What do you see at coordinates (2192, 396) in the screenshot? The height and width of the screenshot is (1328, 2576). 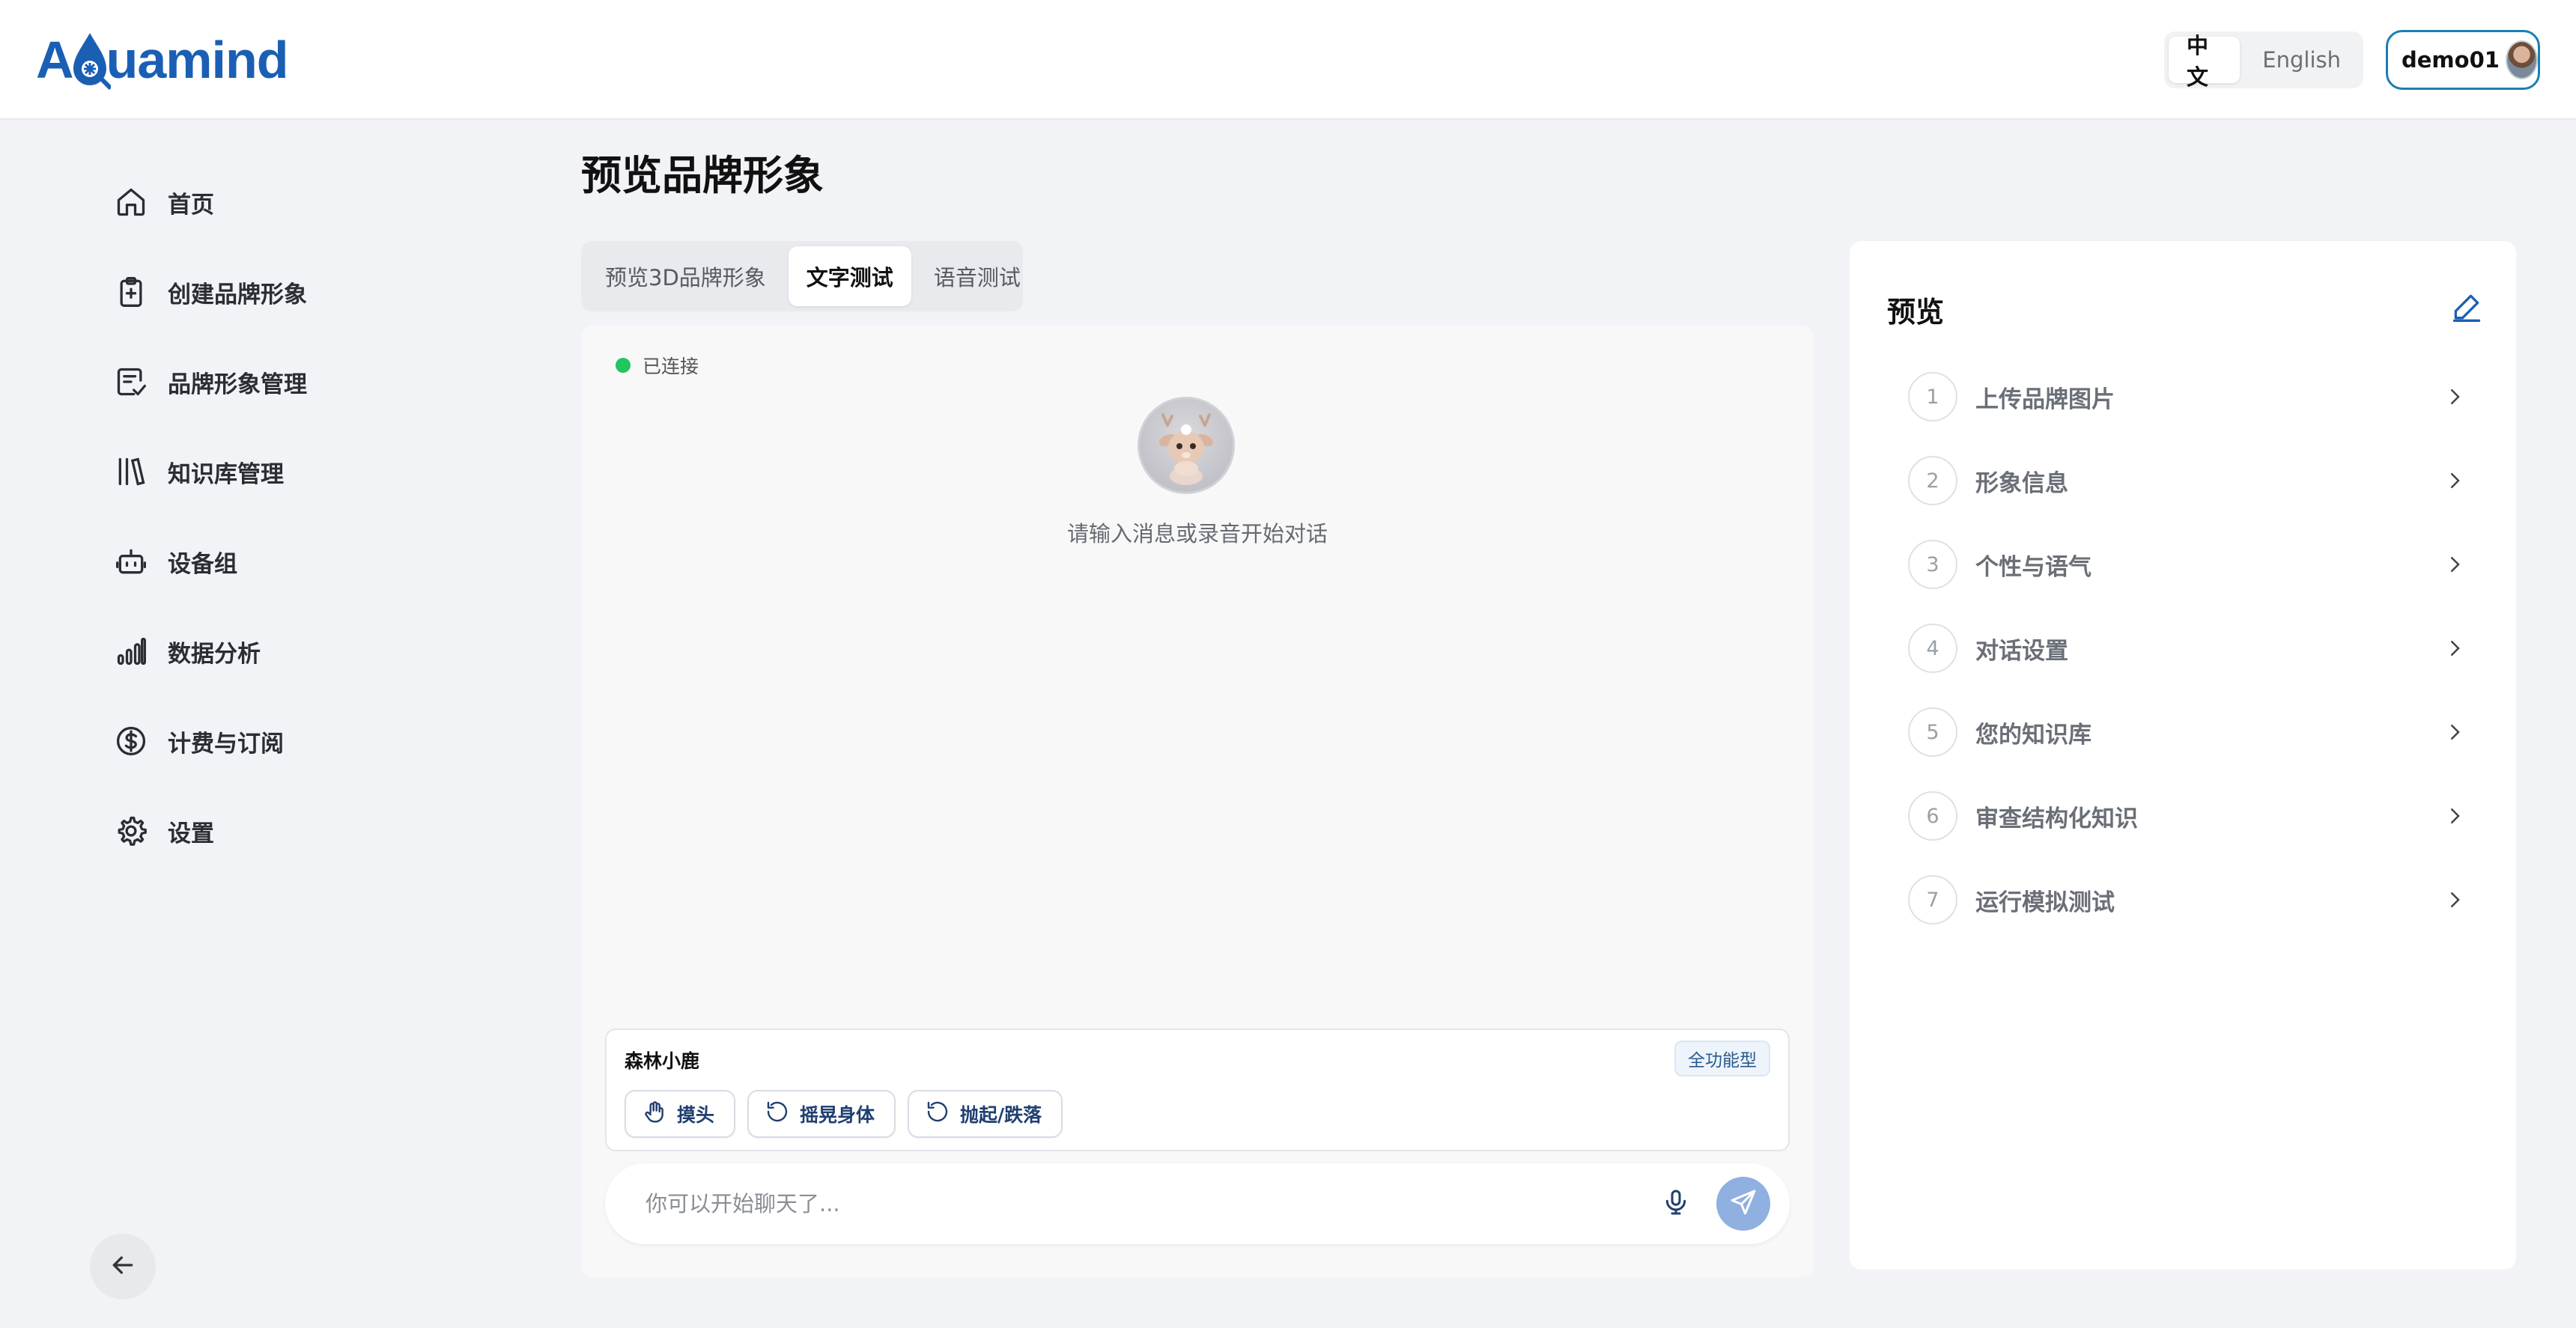 I see `step-upload-images: 1 上传品牌图片` at bounding box center [2192, 396].